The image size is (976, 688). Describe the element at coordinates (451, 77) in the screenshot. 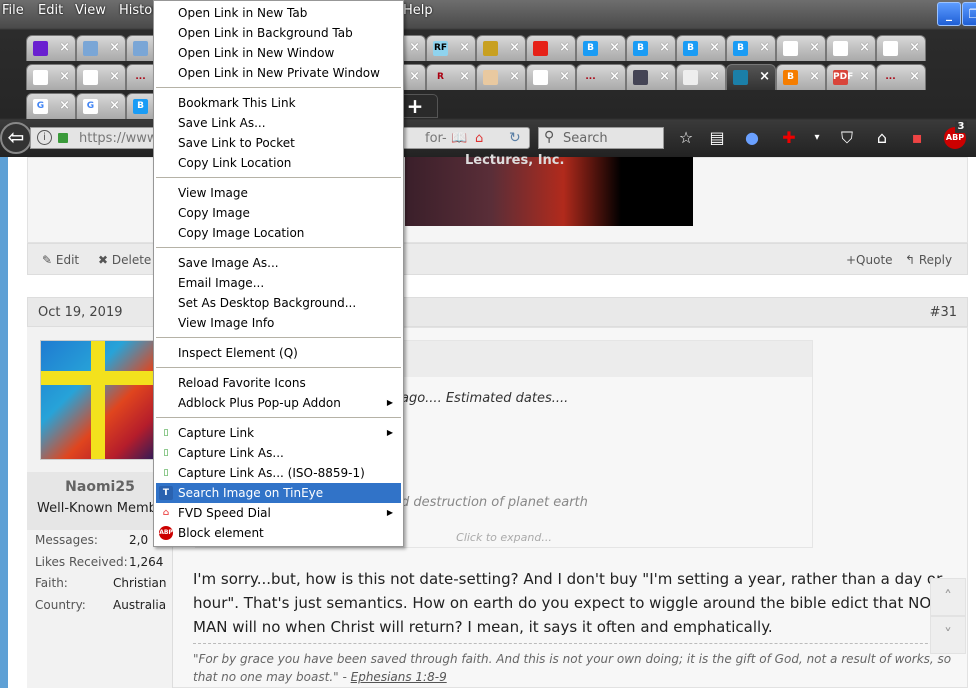

I see `browser-tab: R ×` at that location.